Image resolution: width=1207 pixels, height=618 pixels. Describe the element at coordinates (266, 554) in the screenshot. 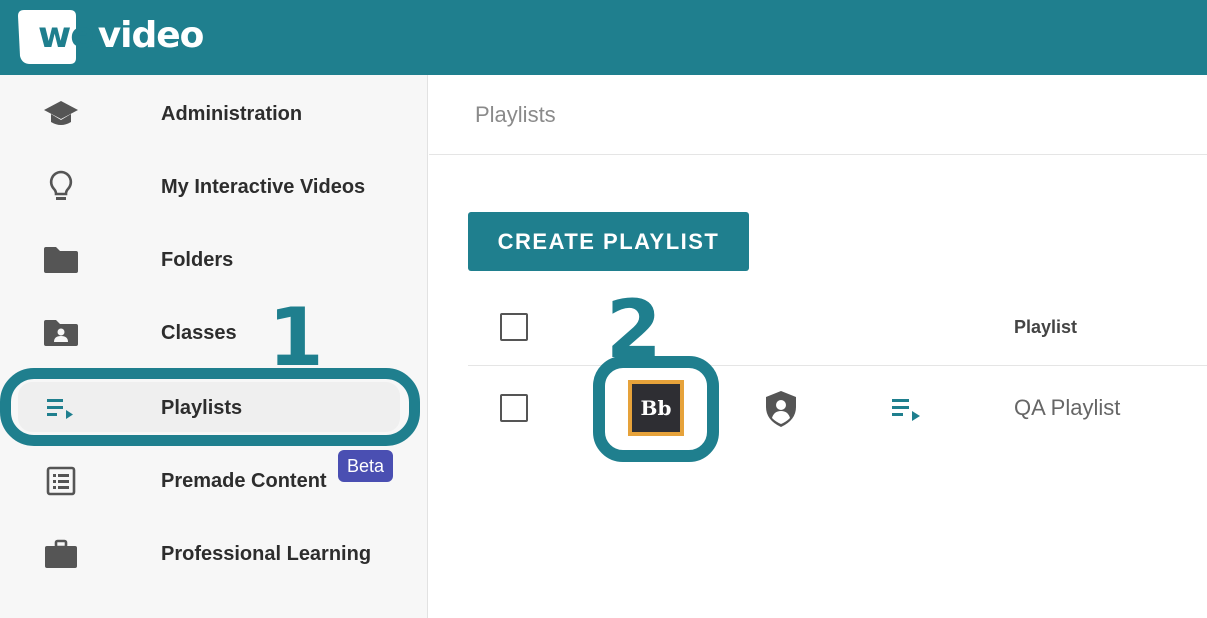

I see `sidebar-item-label: Professional Learning` at that location.